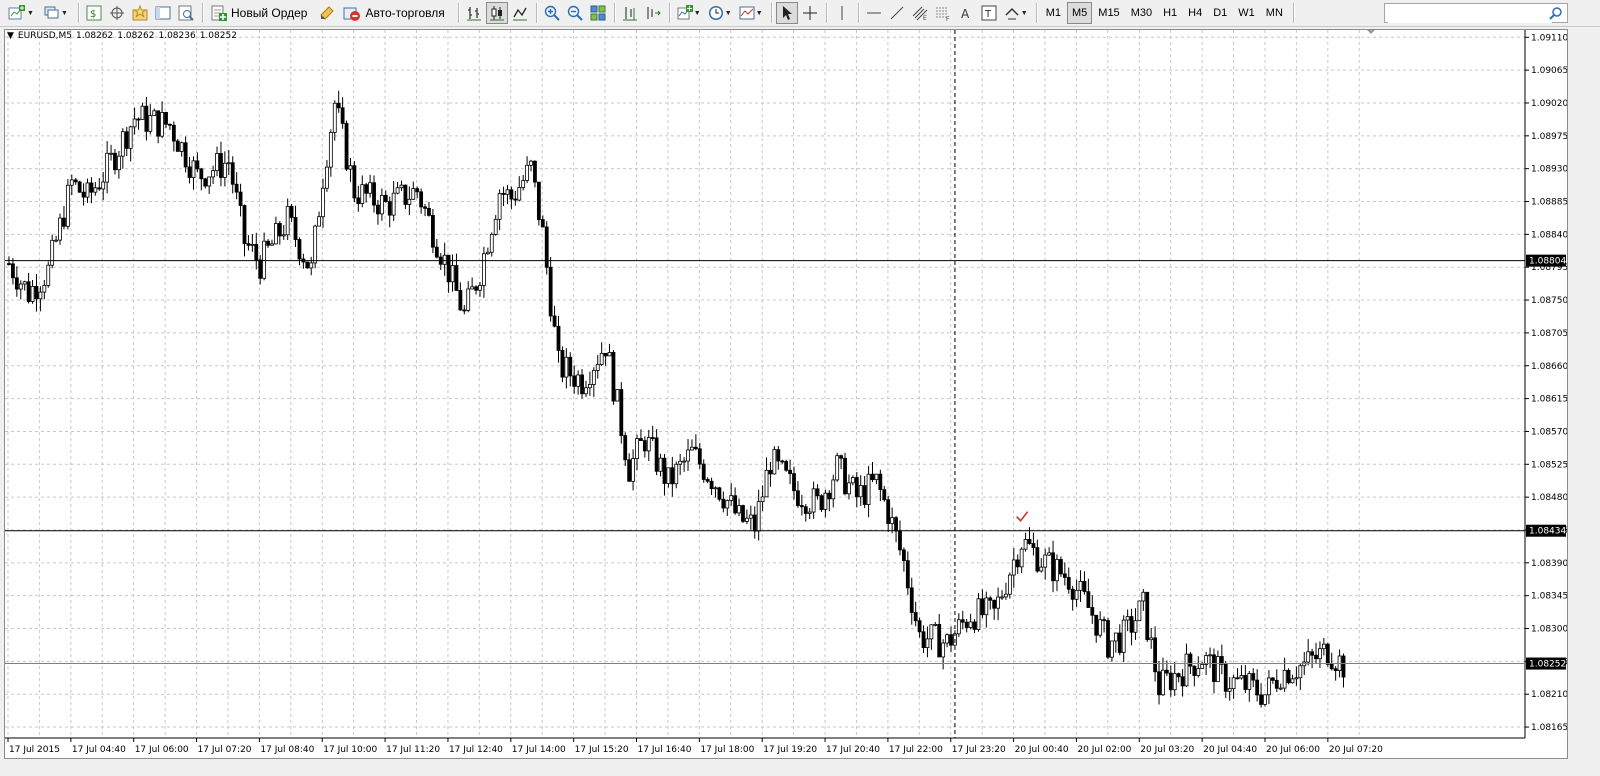  Describe the element at coordinates (1549, 137) in the screenshot. I see `price-tick-label: 1.08975` at that location.